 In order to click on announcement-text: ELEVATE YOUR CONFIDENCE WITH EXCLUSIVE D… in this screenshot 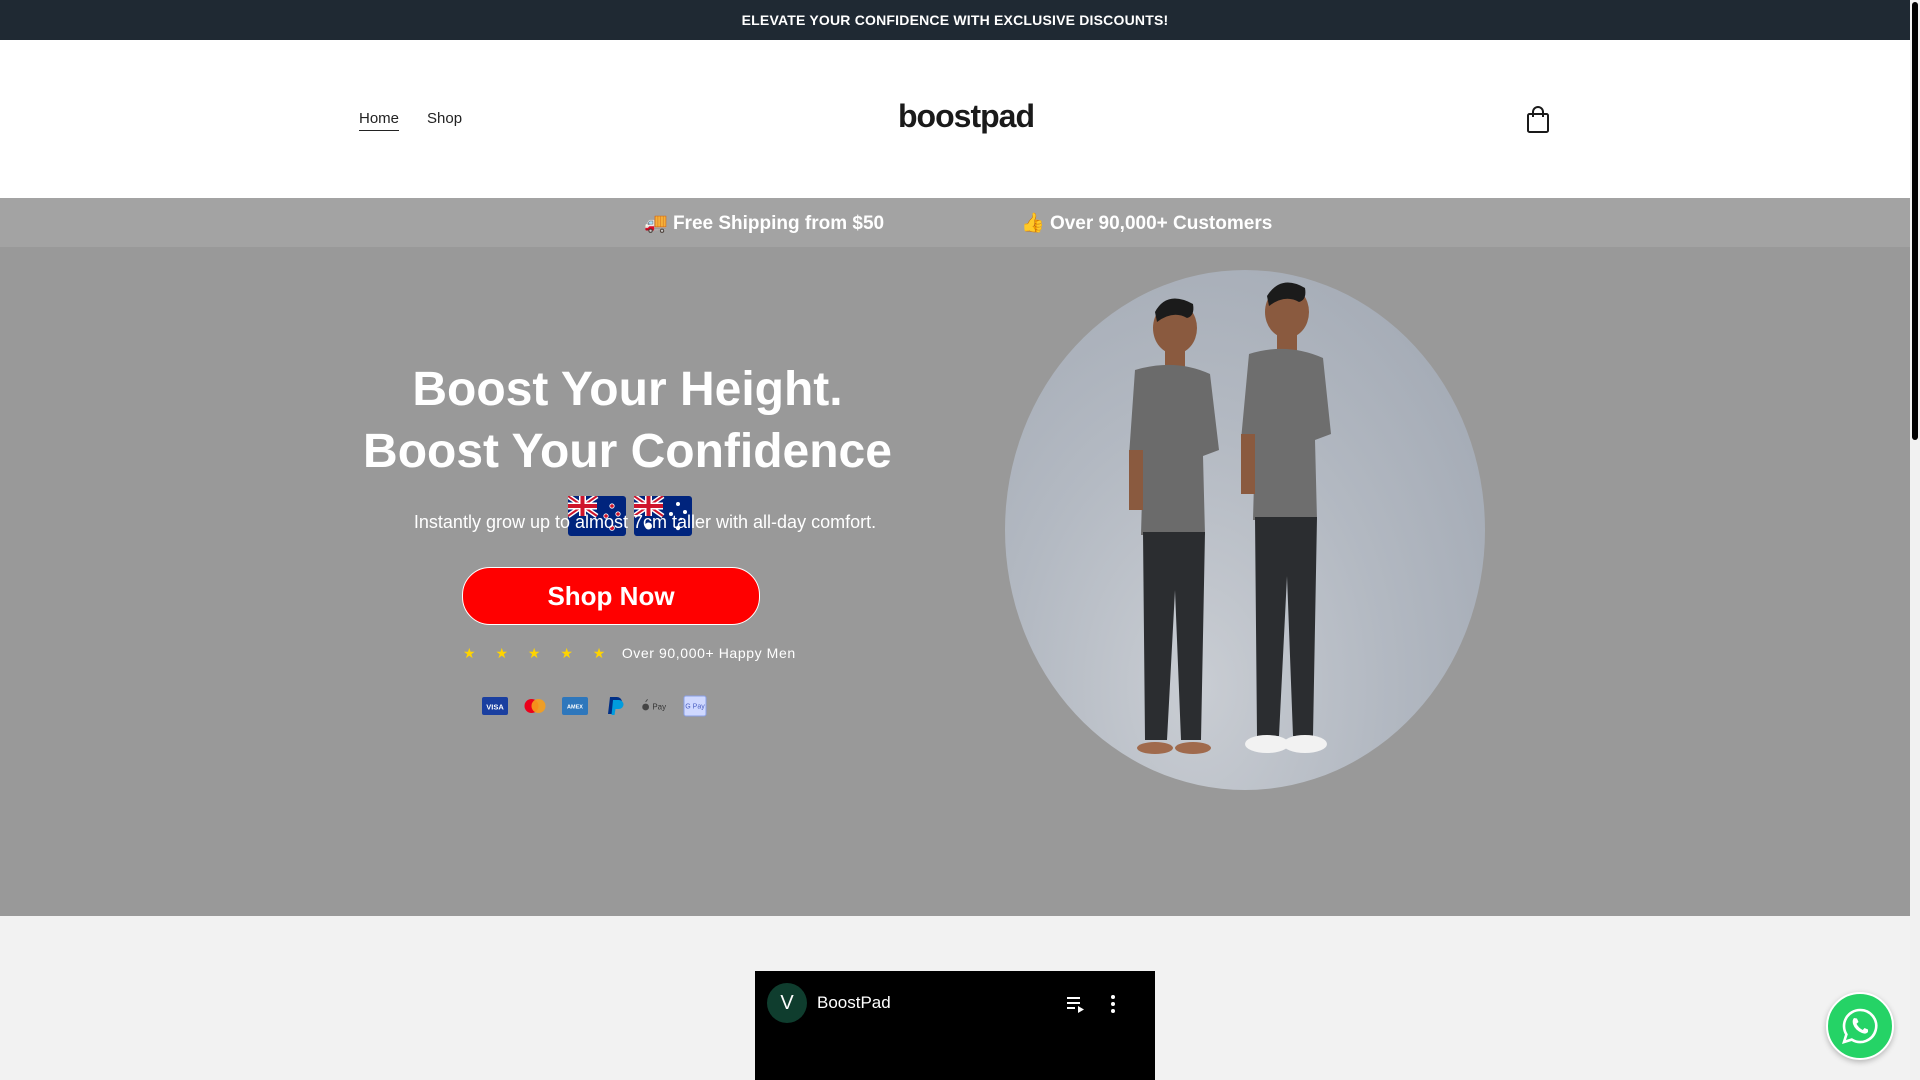, I will do `click(955, 20)`.